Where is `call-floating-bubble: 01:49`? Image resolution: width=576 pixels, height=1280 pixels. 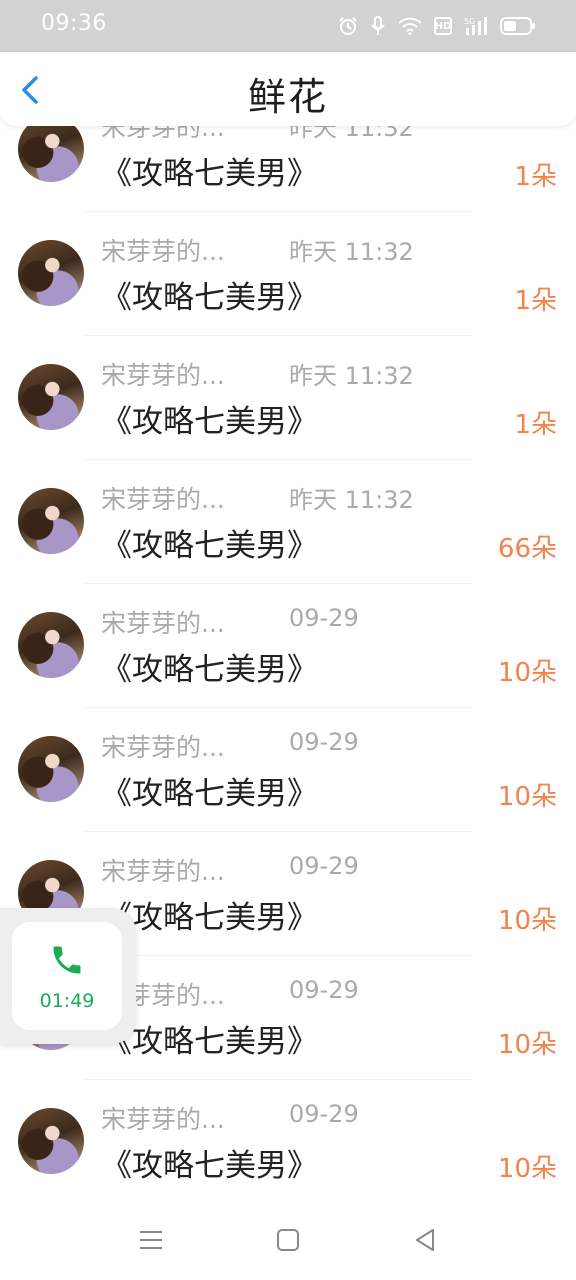 call-floating-bubble: 01:49 is located at coordinates (68, 976).